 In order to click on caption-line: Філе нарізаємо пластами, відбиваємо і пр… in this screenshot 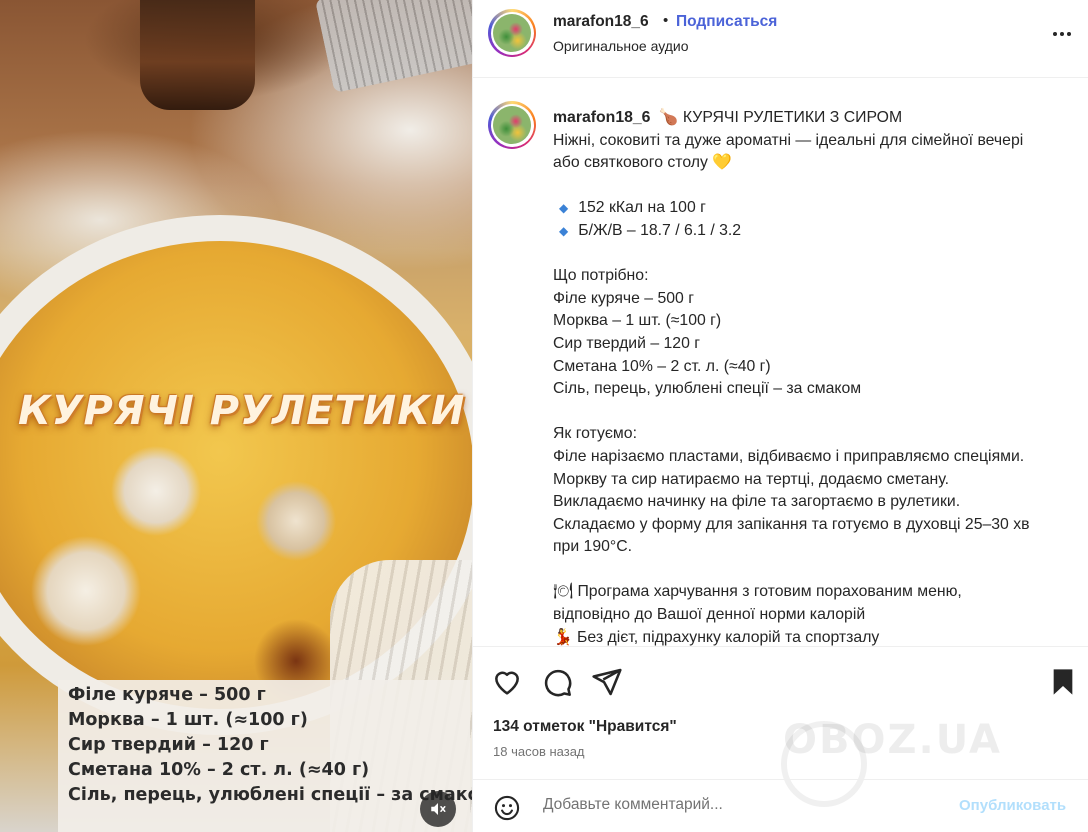, I will do `click(789, 456)`.